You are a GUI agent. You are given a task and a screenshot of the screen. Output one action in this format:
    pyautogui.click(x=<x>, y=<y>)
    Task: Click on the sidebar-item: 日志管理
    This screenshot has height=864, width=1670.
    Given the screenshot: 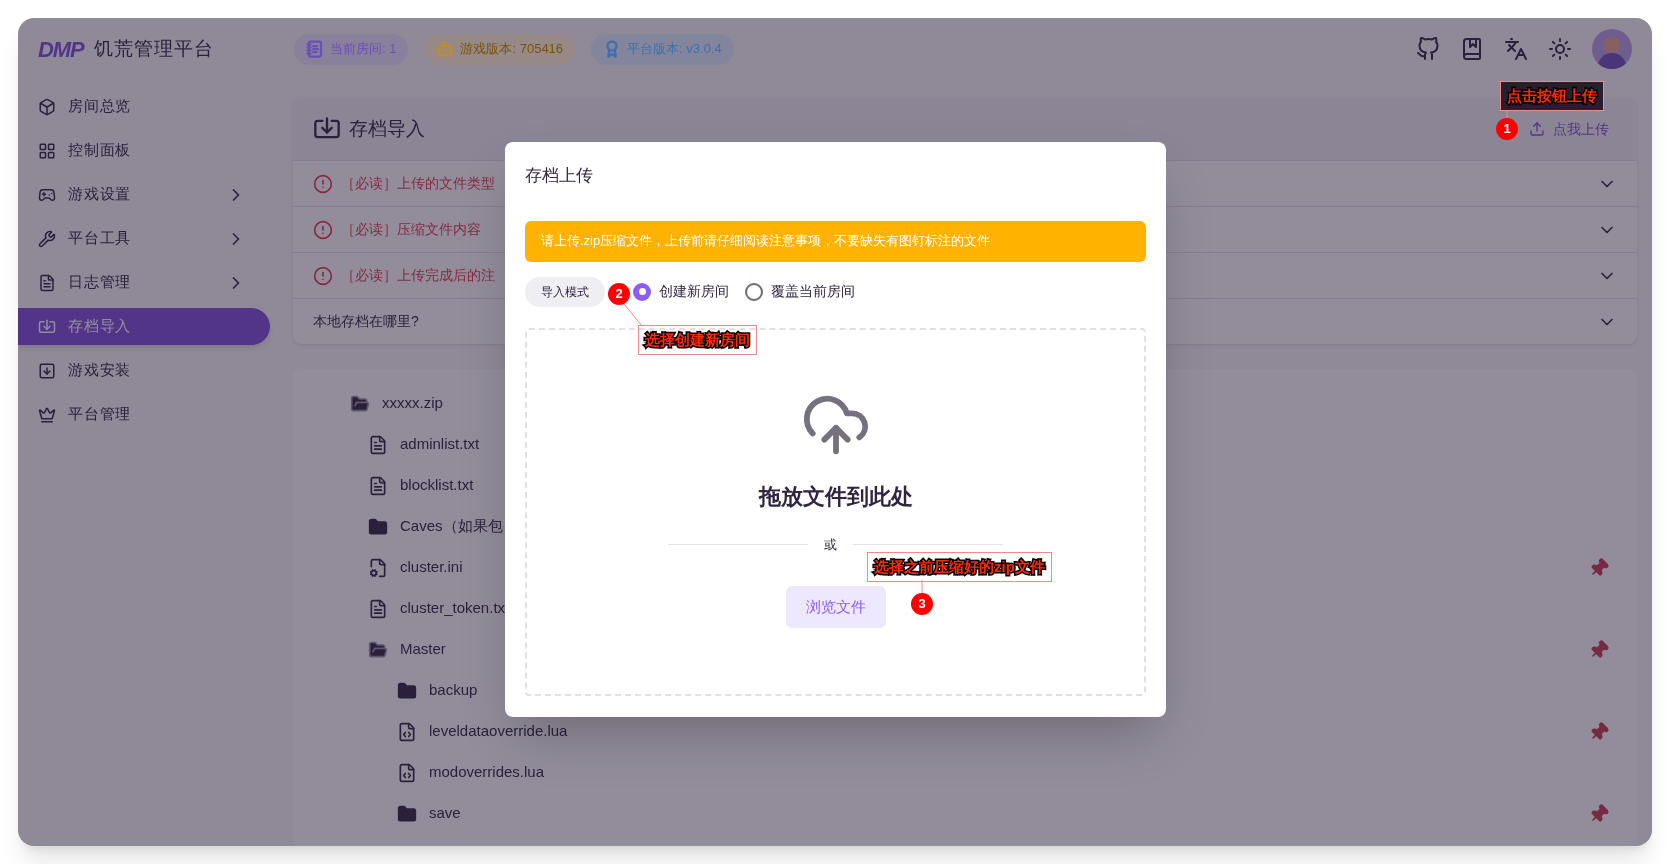 What is the action you would take?
    pyautogui.click(x=144, y=282)
    